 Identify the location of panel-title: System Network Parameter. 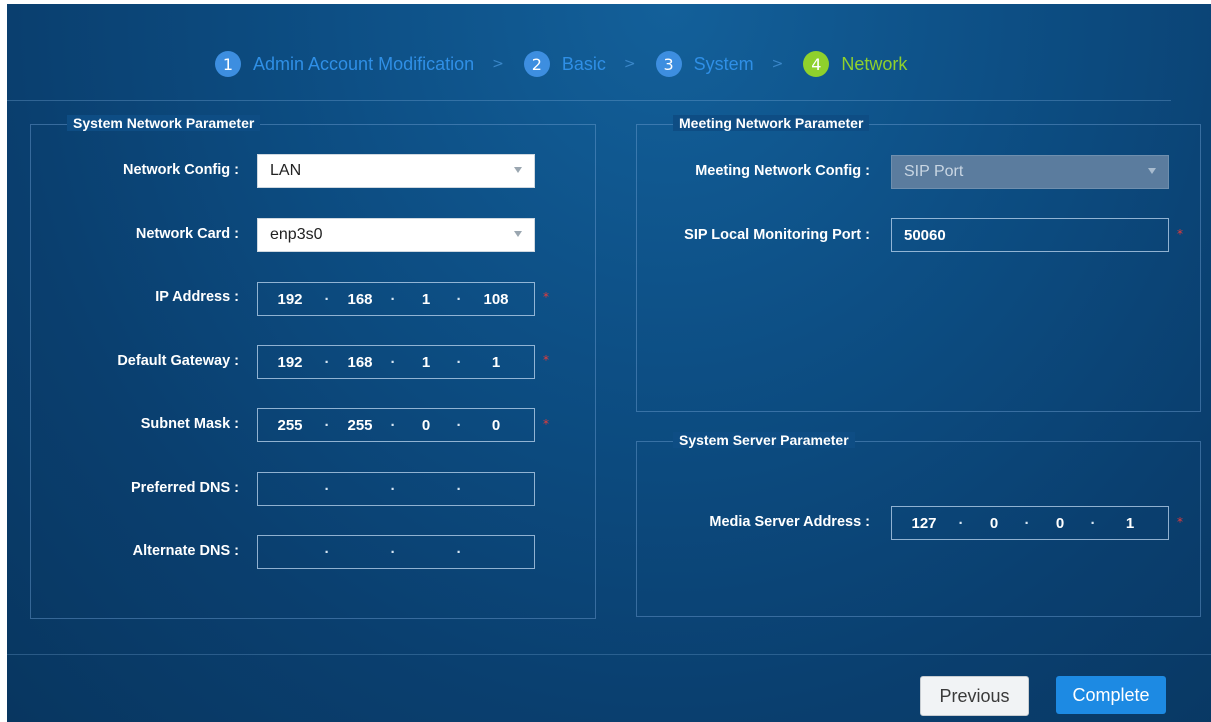
(164, 123).